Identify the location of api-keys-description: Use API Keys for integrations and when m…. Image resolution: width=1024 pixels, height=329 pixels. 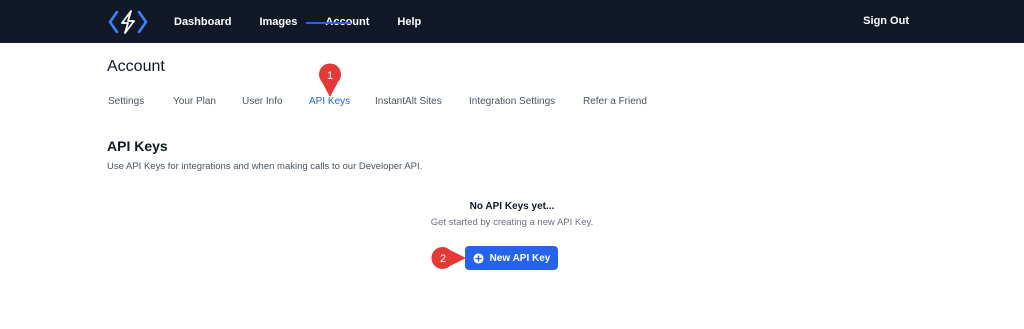
(265, 166).